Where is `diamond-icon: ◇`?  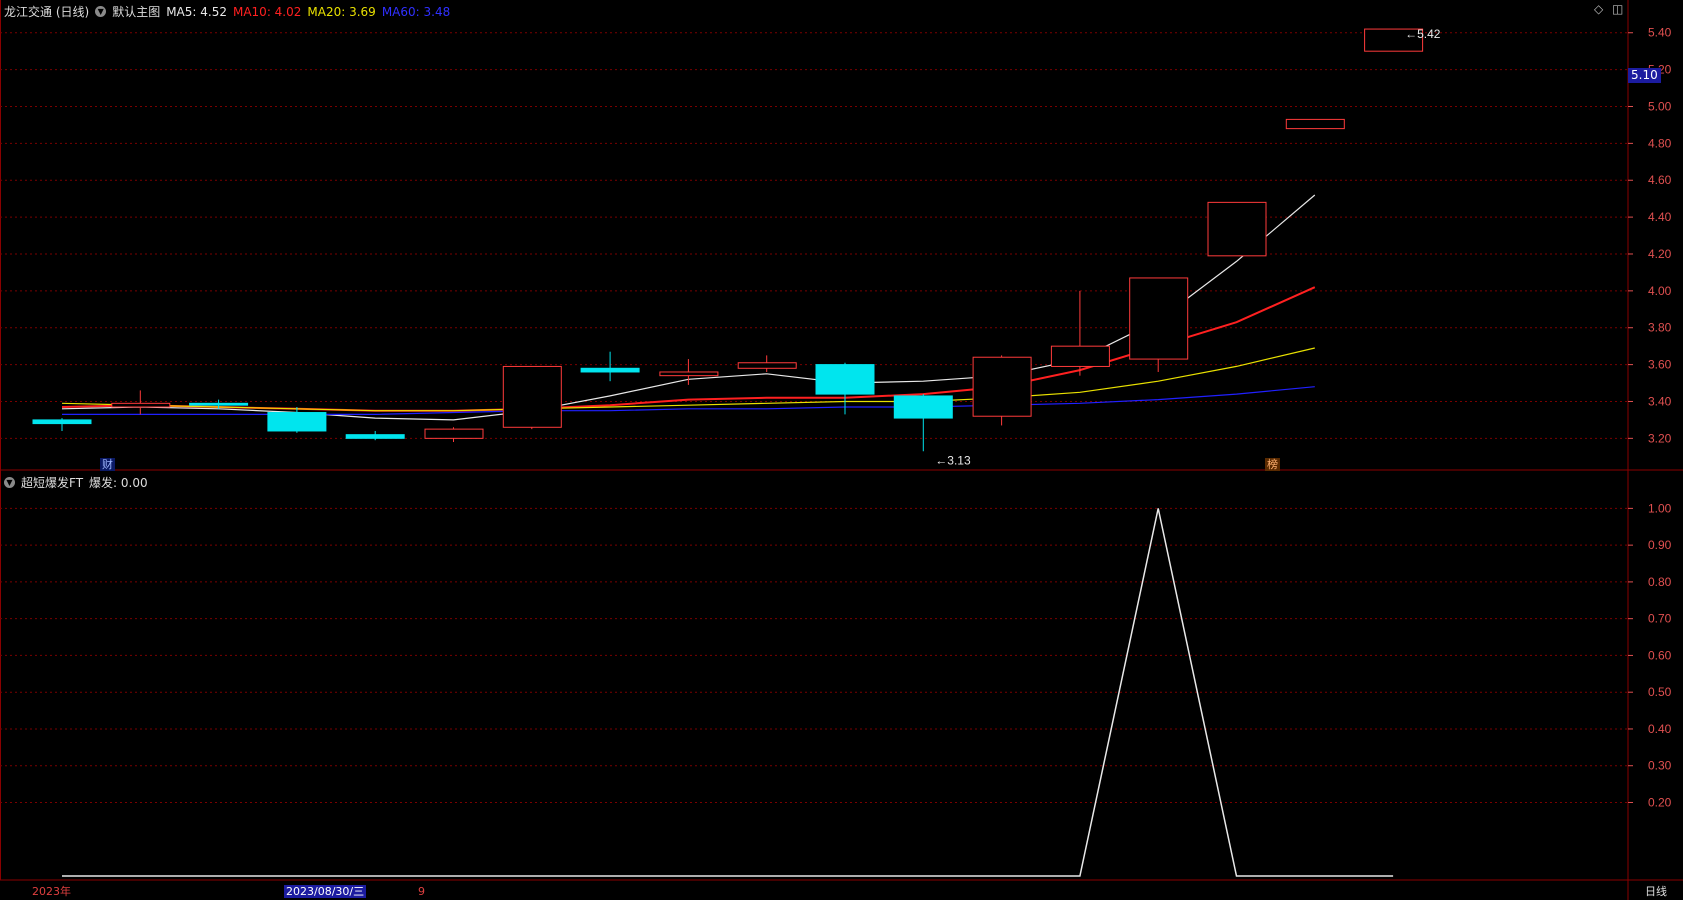
diamond-icon: ◇ is located at coordinates (1598, 9).